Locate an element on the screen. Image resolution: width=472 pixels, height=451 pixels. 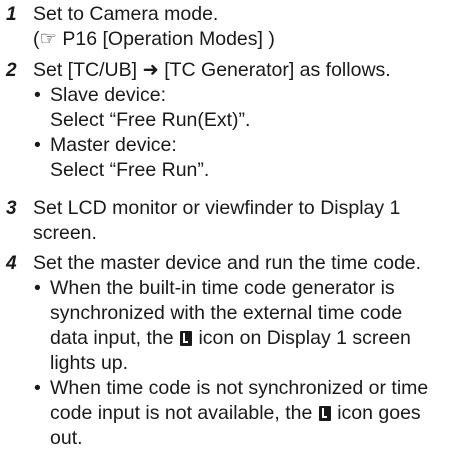
step-text: screen. is located at coordinates (65, 233).